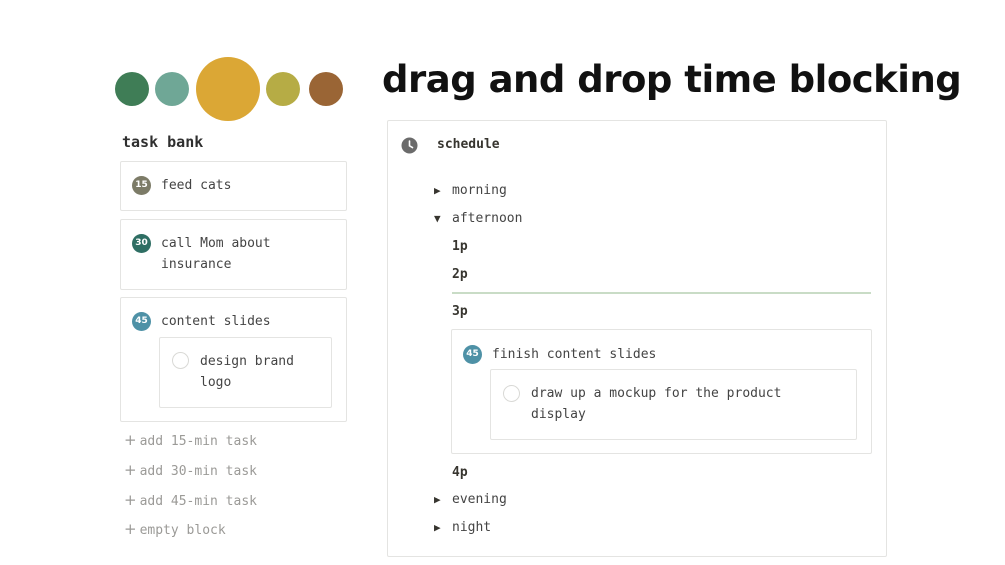 The width and height of the screenshot is (1005, 565). I want to click on task-label: call Mom about insurance, so click(216, 254).